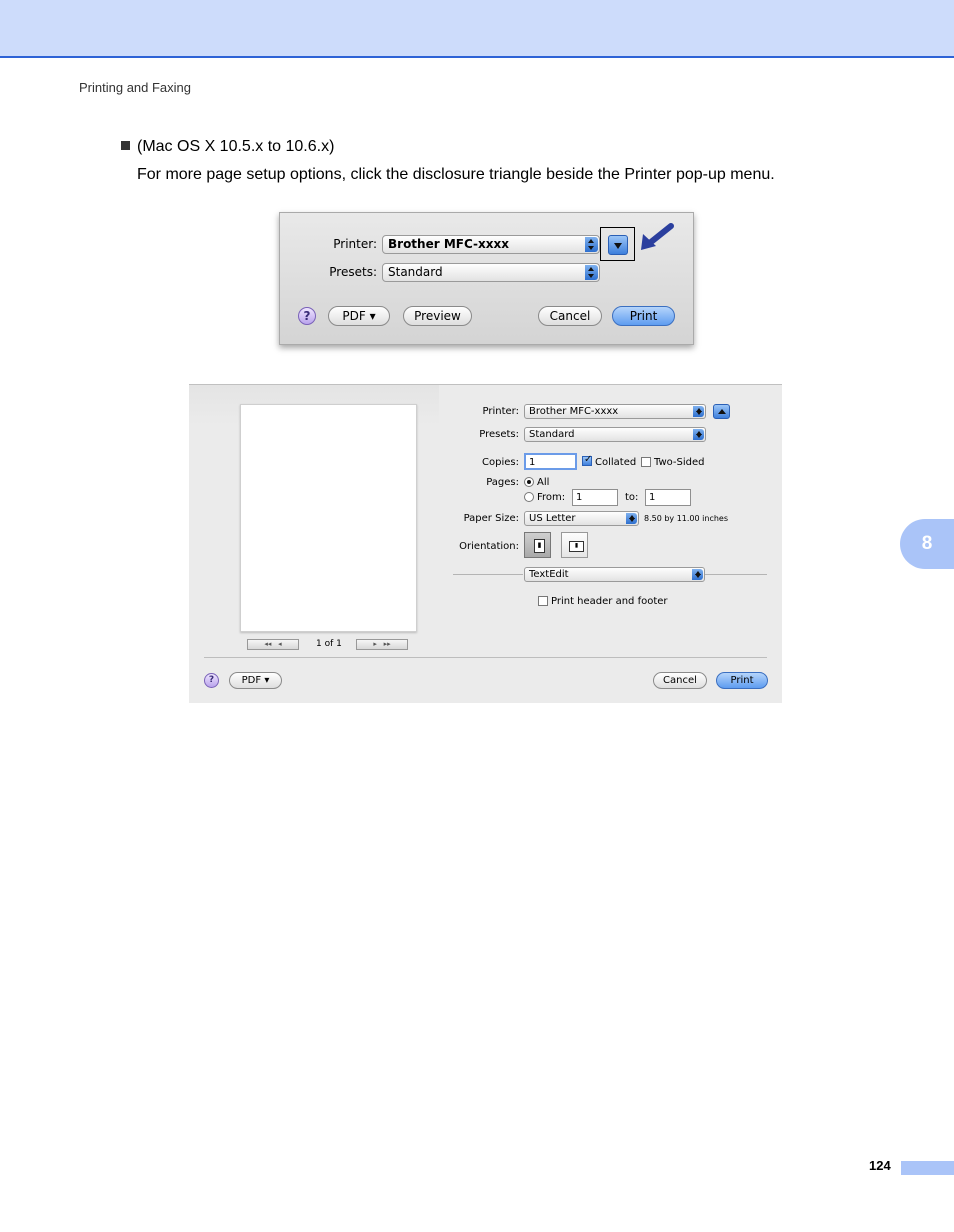  I want to click on portrait-icon: ▮, so click(539, 546).